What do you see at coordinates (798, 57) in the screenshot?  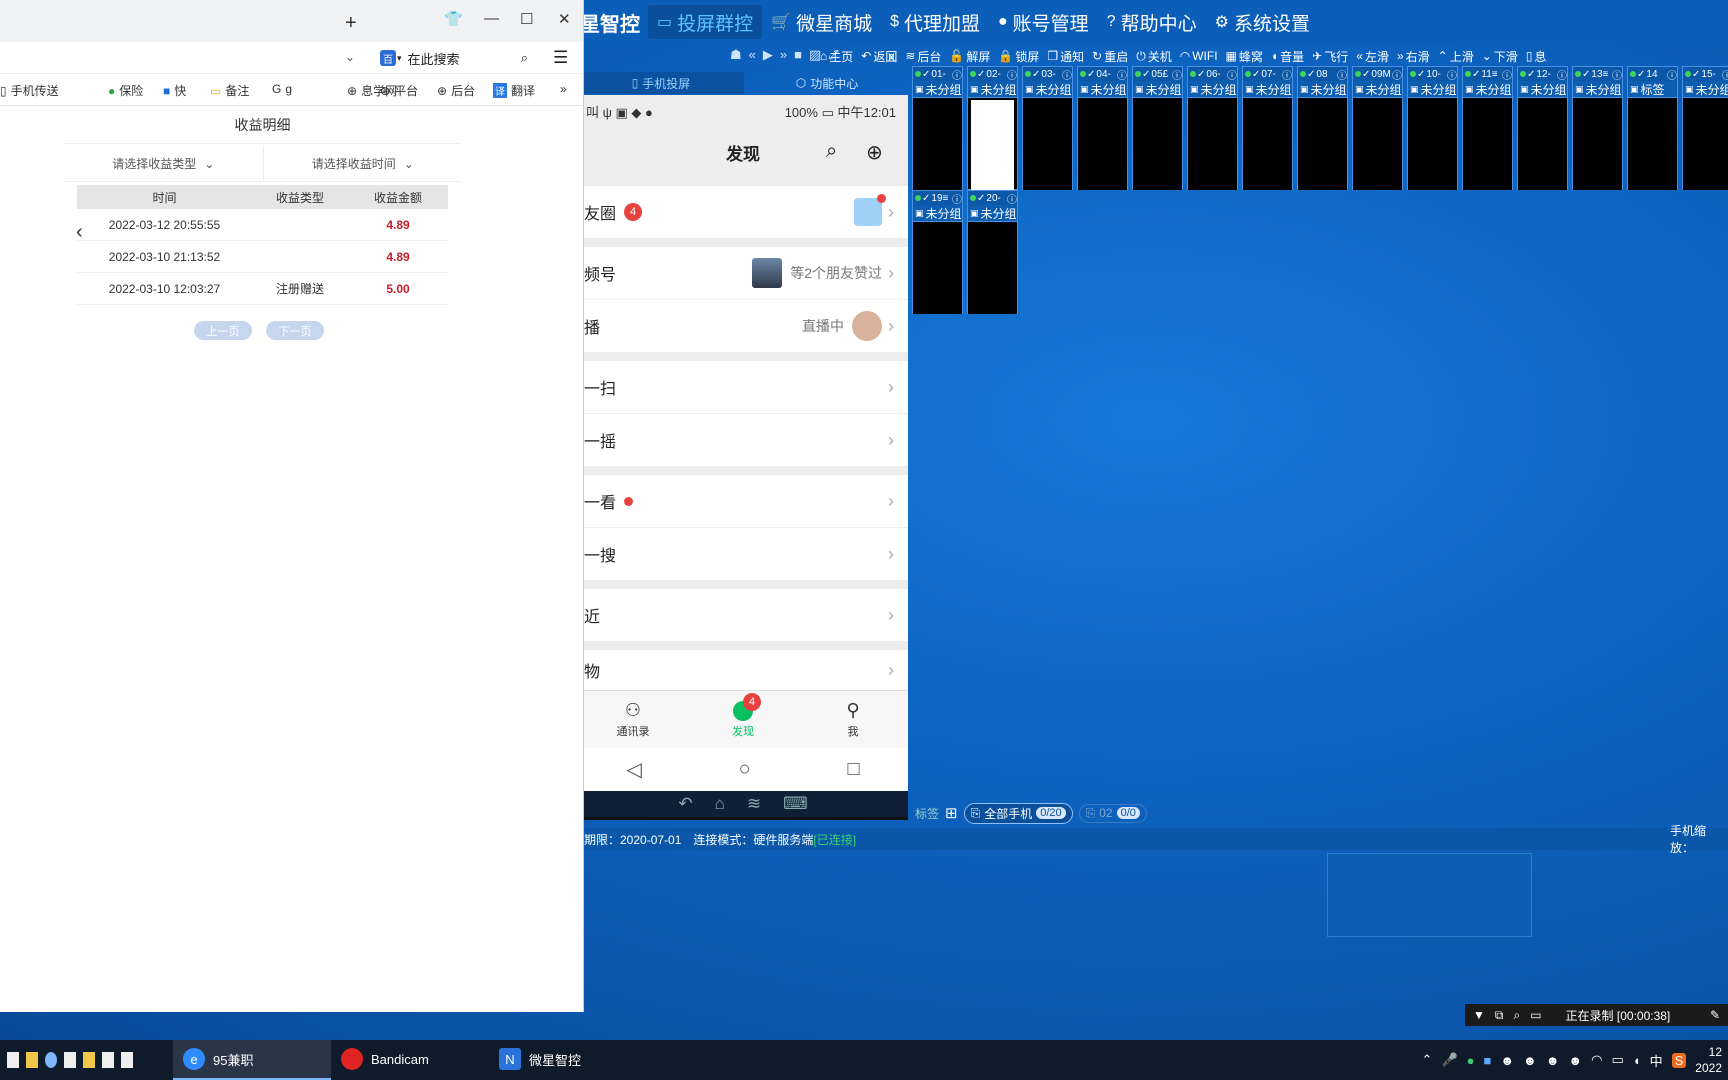 I see `record-icon: ■` at bounding box center [798, 57].